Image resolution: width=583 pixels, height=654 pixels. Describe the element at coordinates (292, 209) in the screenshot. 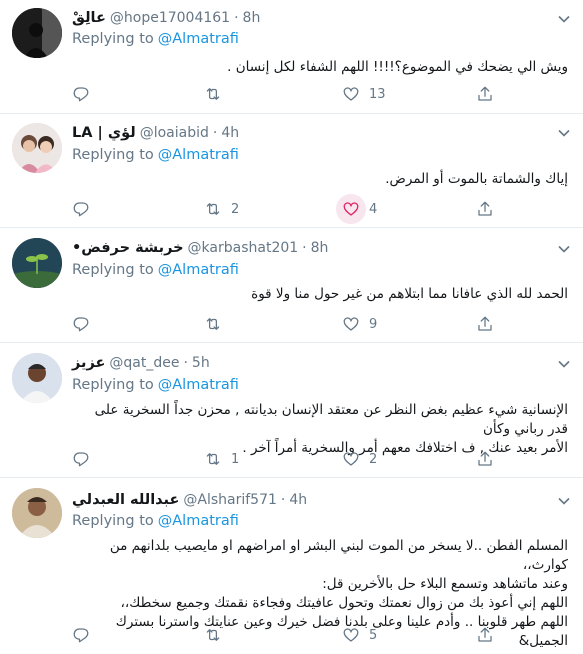

I see `tweet-actions: 2 4` at that location.